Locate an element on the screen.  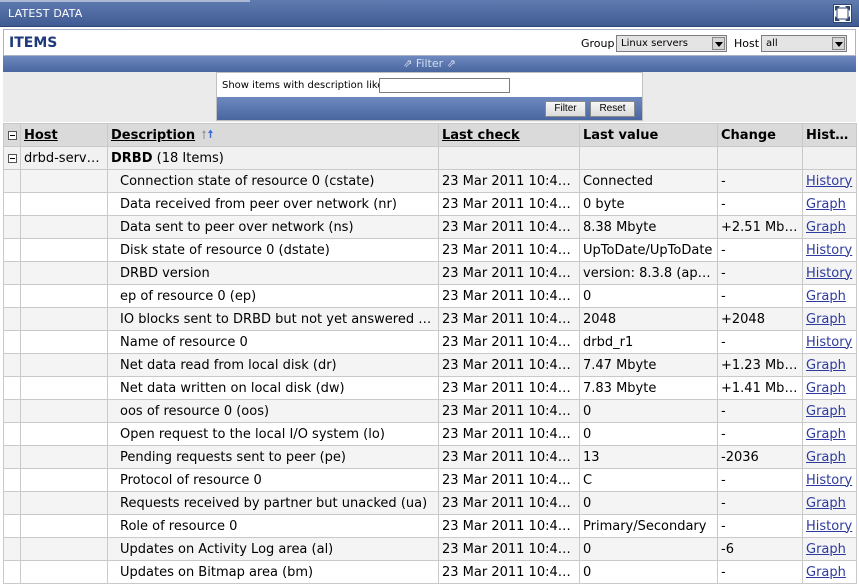
item-description: Protocol of resource 0 is located at coordinates (273, 480).